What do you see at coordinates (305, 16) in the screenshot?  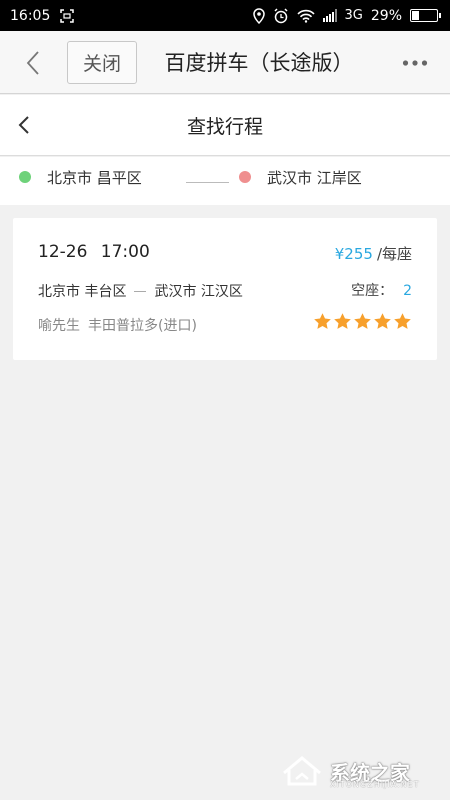 I see `wifi-icon` at bounding box center [305, 16].